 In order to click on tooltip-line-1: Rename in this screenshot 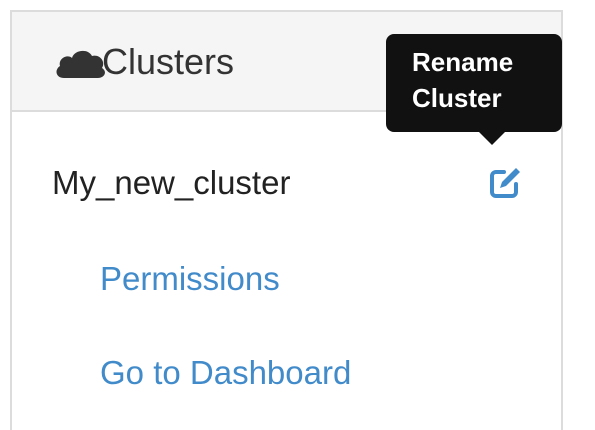, I will do `click(463, 62)`.